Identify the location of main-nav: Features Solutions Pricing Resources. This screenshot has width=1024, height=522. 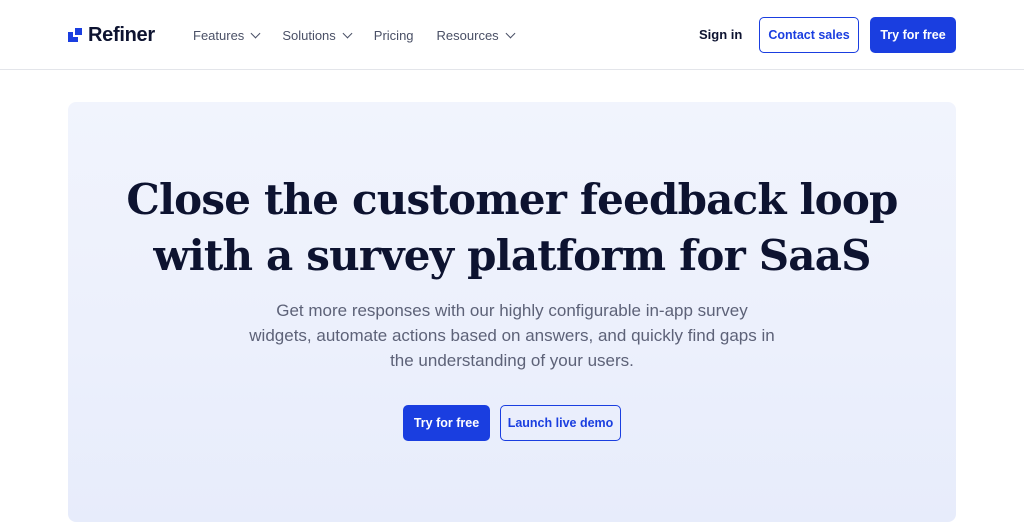
(354, 35).